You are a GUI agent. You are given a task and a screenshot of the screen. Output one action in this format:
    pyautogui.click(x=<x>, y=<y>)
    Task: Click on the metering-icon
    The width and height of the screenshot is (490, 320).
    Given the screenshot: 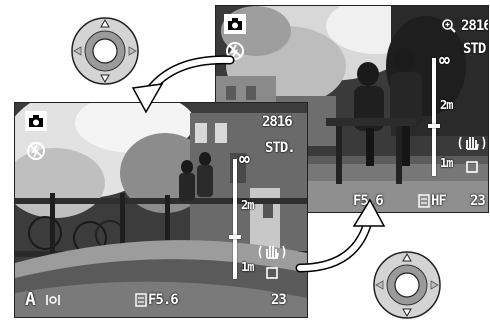 What is the action you would take?
    pyautogui.click(x=53, y=300)
    